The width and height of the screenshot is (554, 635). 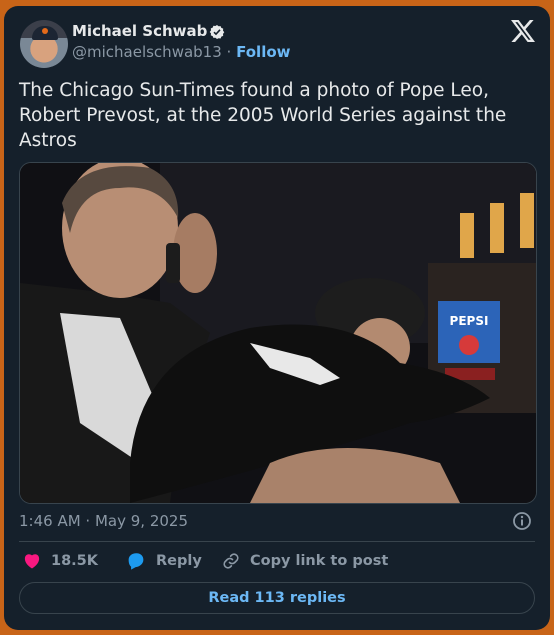 I want to click on avatar-cap-logo, so click(x=45, y=31).